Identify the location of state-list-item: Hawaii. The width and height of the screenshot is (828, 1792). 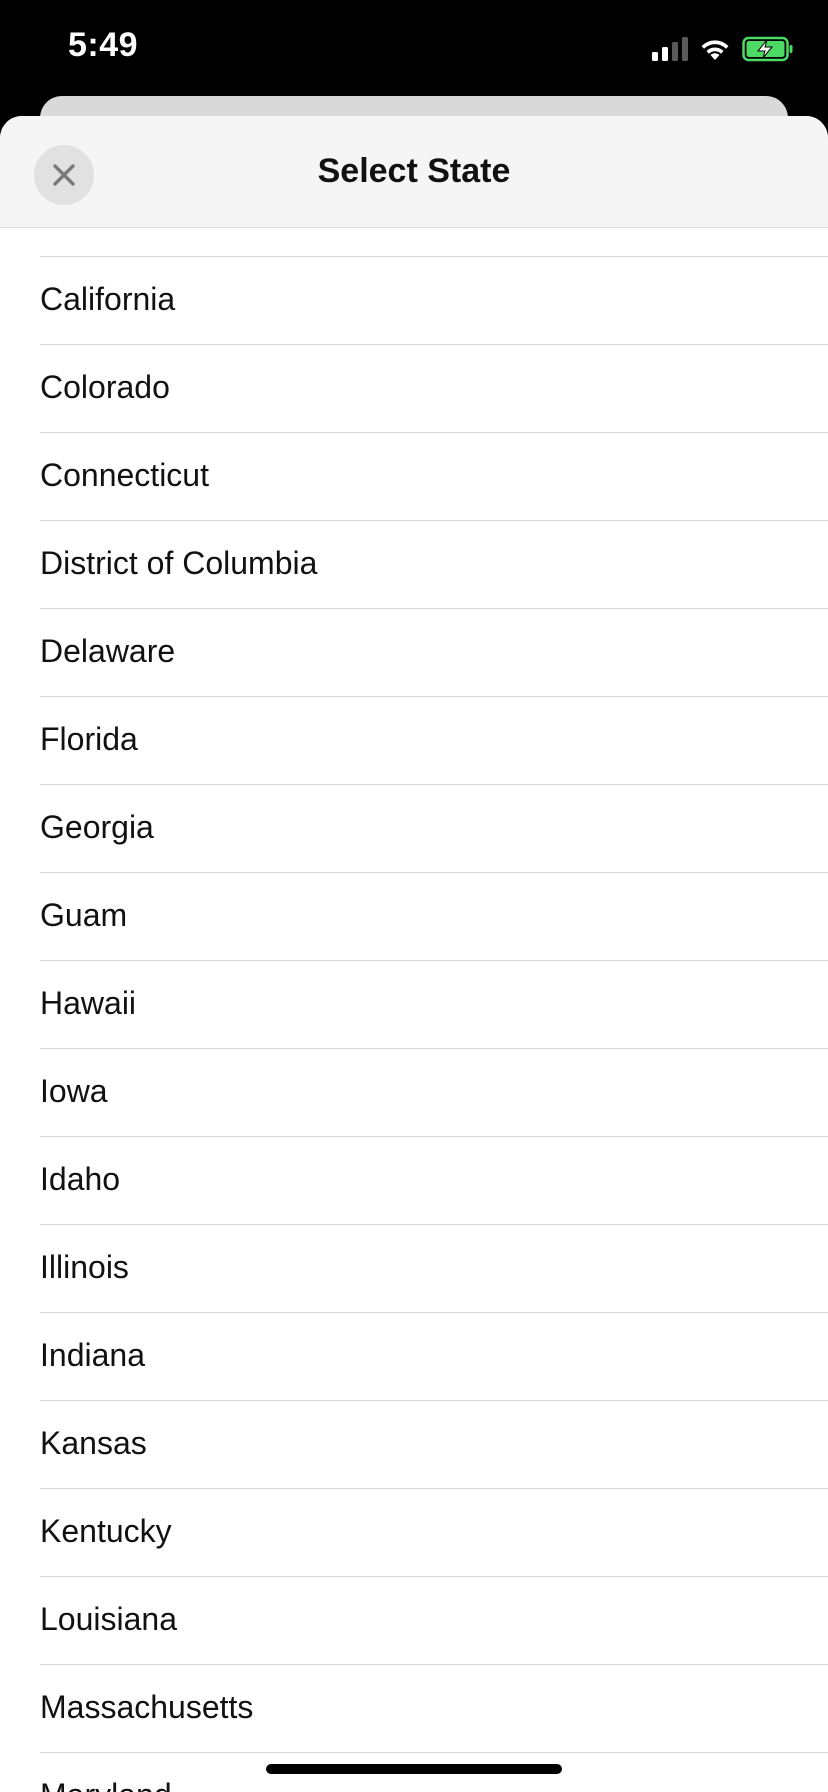
(434, 1005).